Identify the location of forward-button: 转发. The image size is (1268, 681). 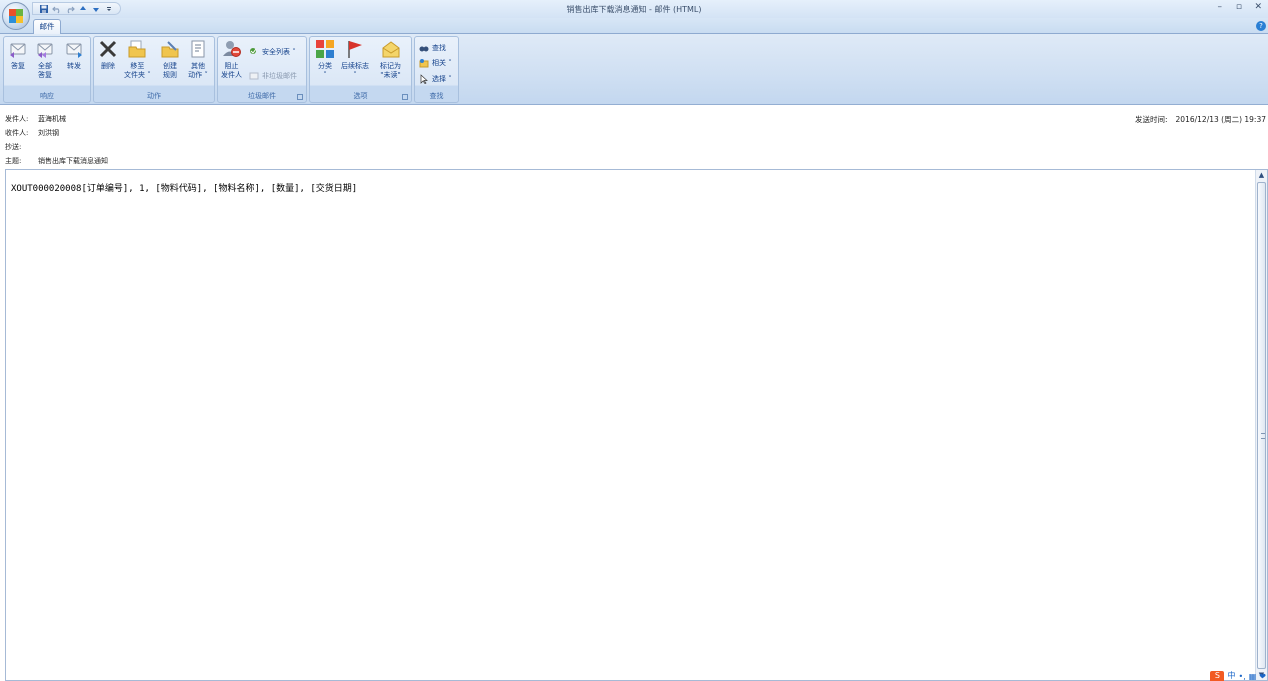
(74, 55).